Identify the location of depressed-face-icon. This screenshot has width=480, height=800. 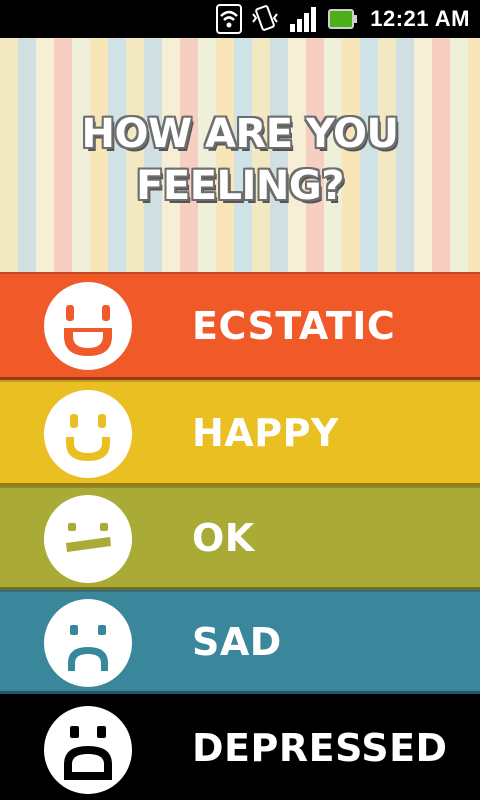
(88, 750).